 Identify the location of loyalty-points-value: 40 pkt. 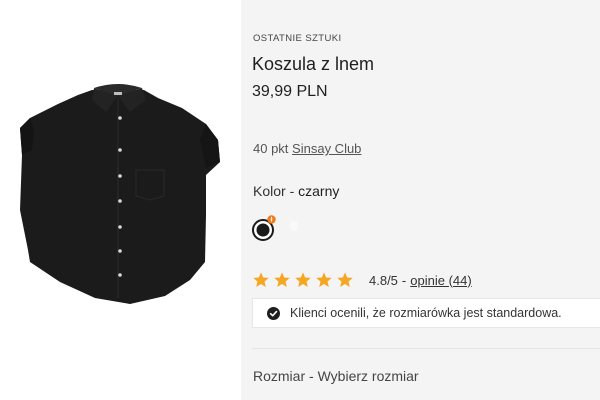
(271, 148).